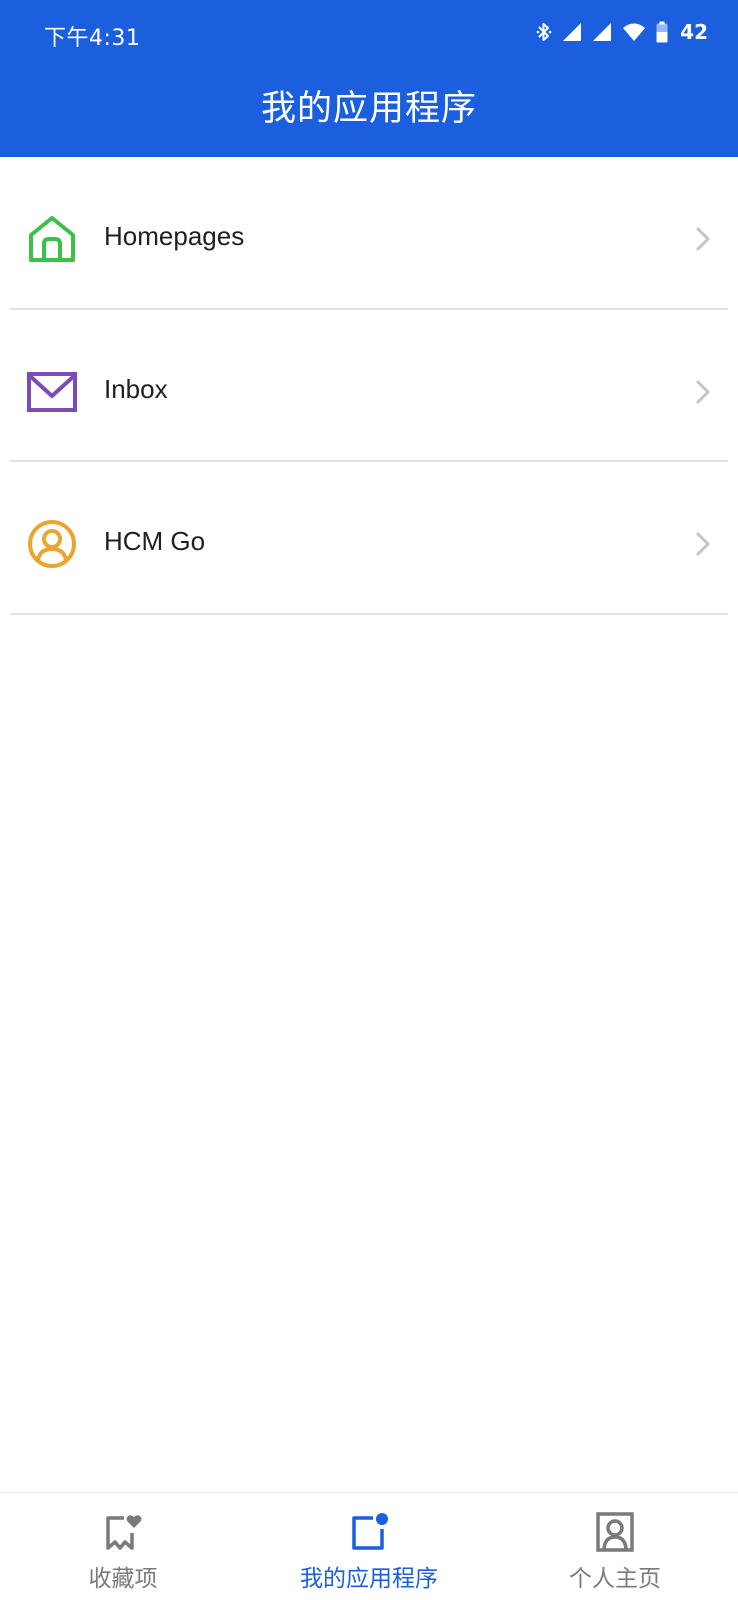 This screenshot has width=738, height=1600. What do you see at coordinates (369, 1579) in the screenshot?
I see `tab-label: 我的应用程序` at bounding box center [369, 1579].